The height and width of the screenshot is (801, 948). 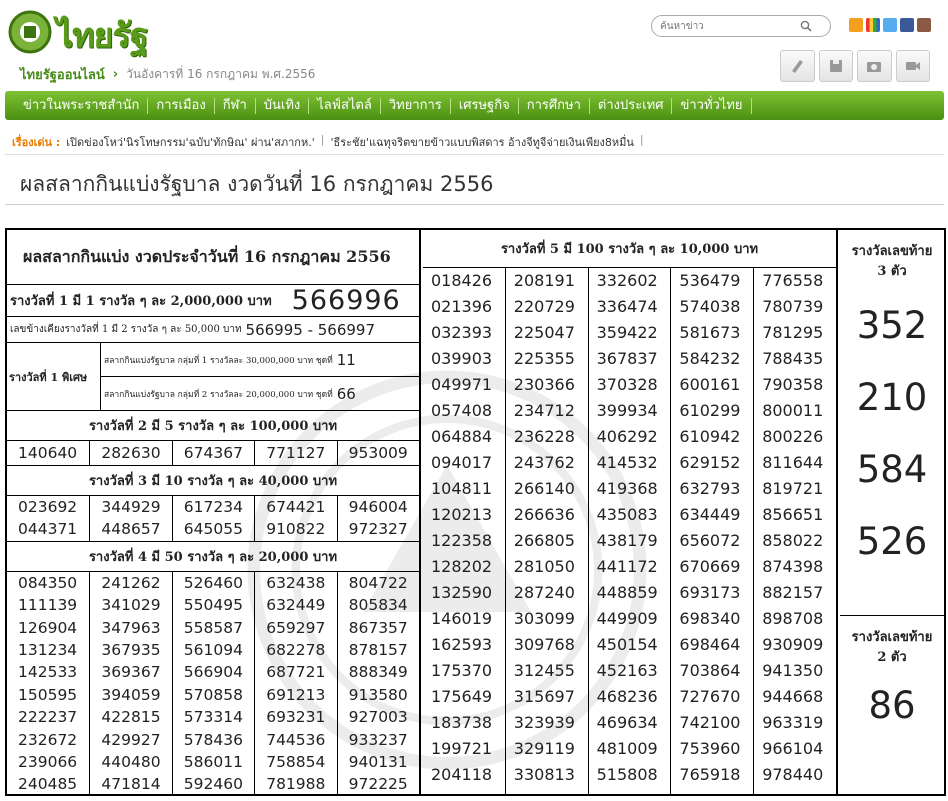 I want to click on prize-number: 804722, so click(x=378, y=582).